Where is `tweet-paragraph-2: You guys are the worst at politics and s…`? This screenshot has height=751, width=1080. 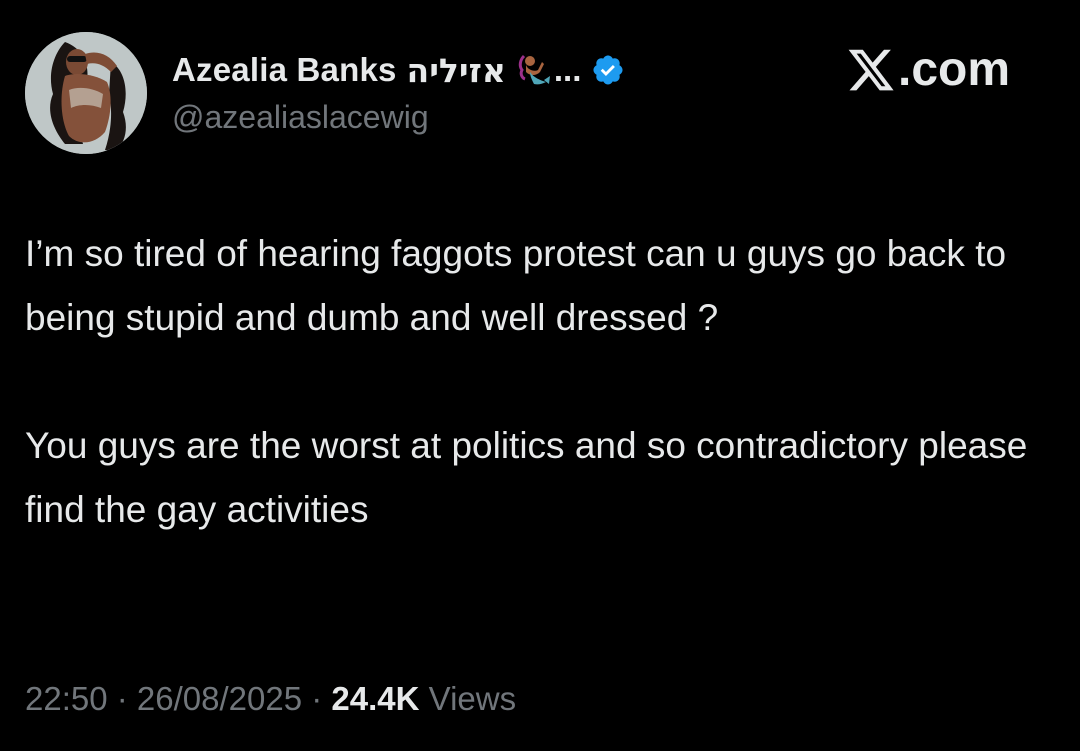
tweet-paragraph-2: You guys are the worst at politics and s… is located at coordinates (526, 477).